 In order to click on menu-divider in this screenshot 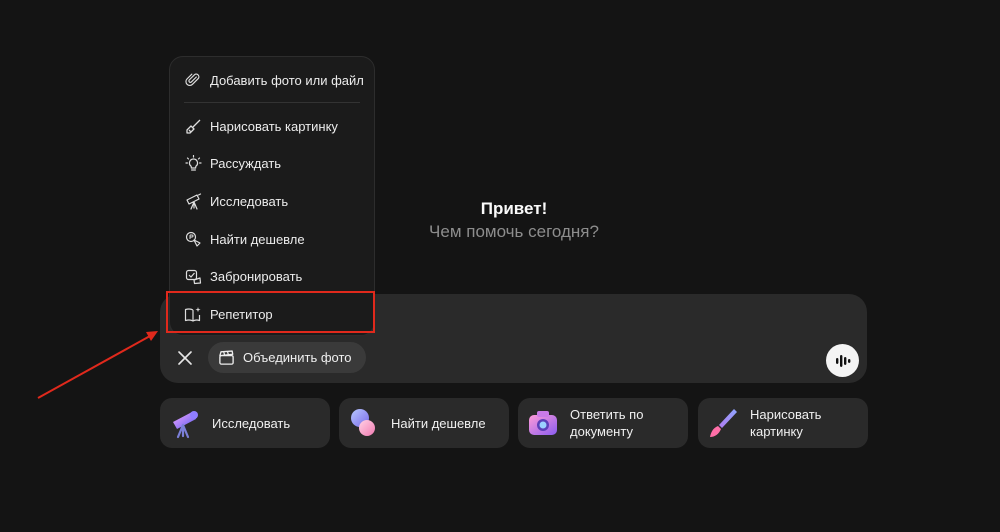, I will do `click(272, 102)`.